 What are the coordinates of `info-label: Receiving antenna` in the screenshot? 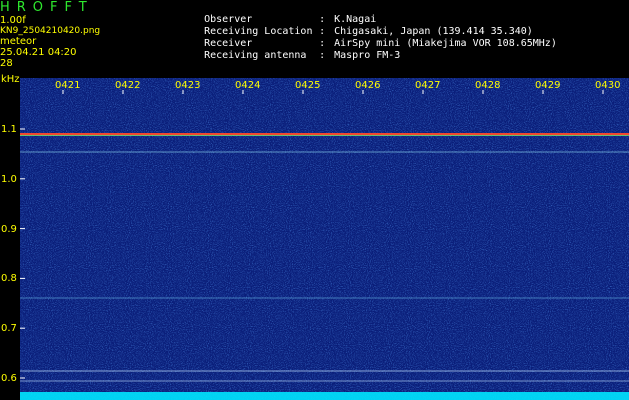 It's located at (255, 55).